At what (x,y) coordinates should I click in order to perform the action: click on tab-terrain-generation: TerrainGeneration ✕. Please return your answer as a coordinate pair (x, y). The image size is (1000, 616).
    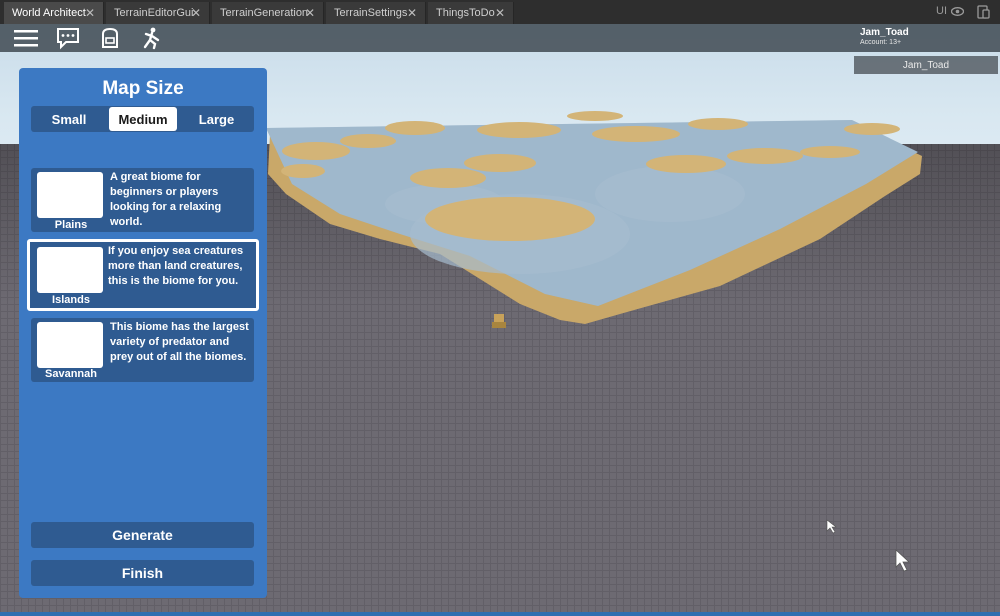
    Looking at the image, I should click on (268, 13).